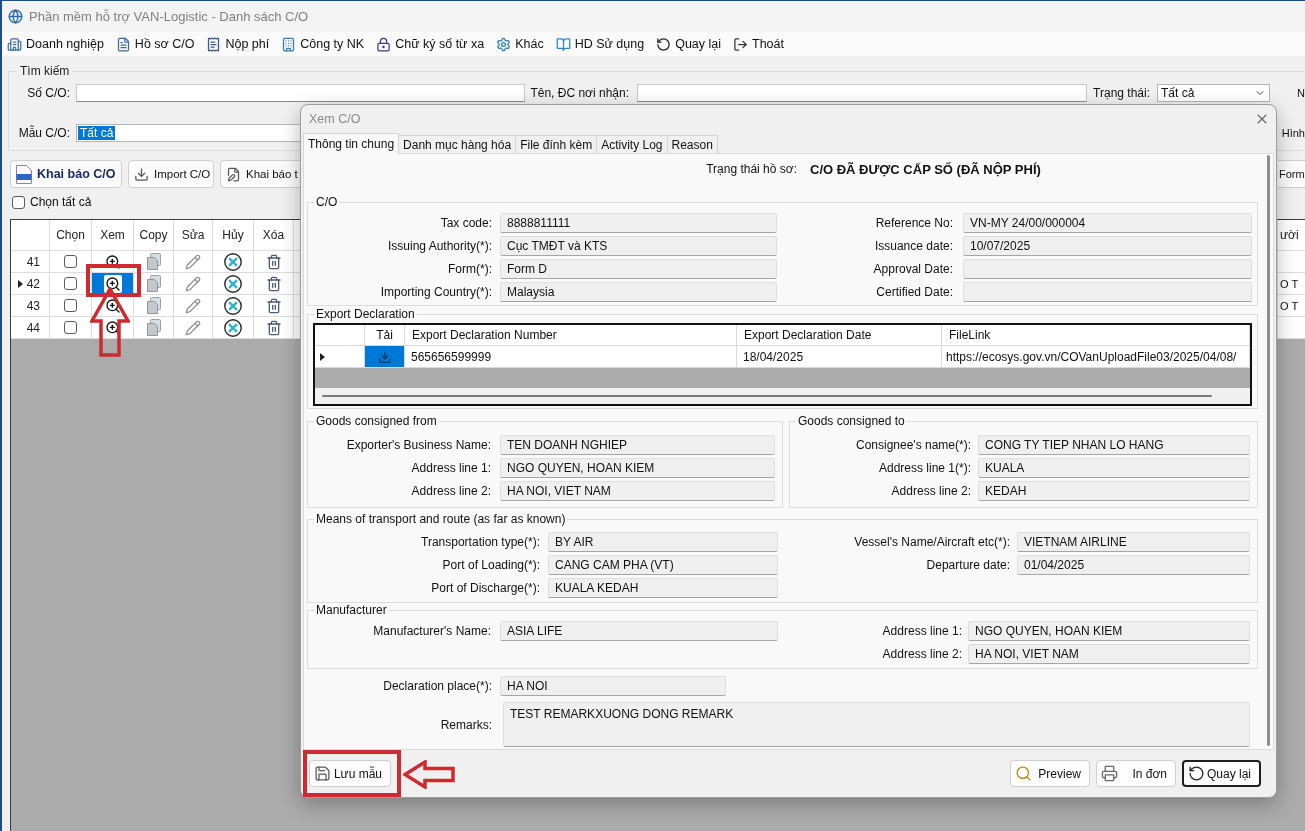 Image resolution: width=1305 pixels, height=831 pixels. Describe the element at coordinates (1221, 773) in the screenshot. I see `back-button: Quay lại` at that location.